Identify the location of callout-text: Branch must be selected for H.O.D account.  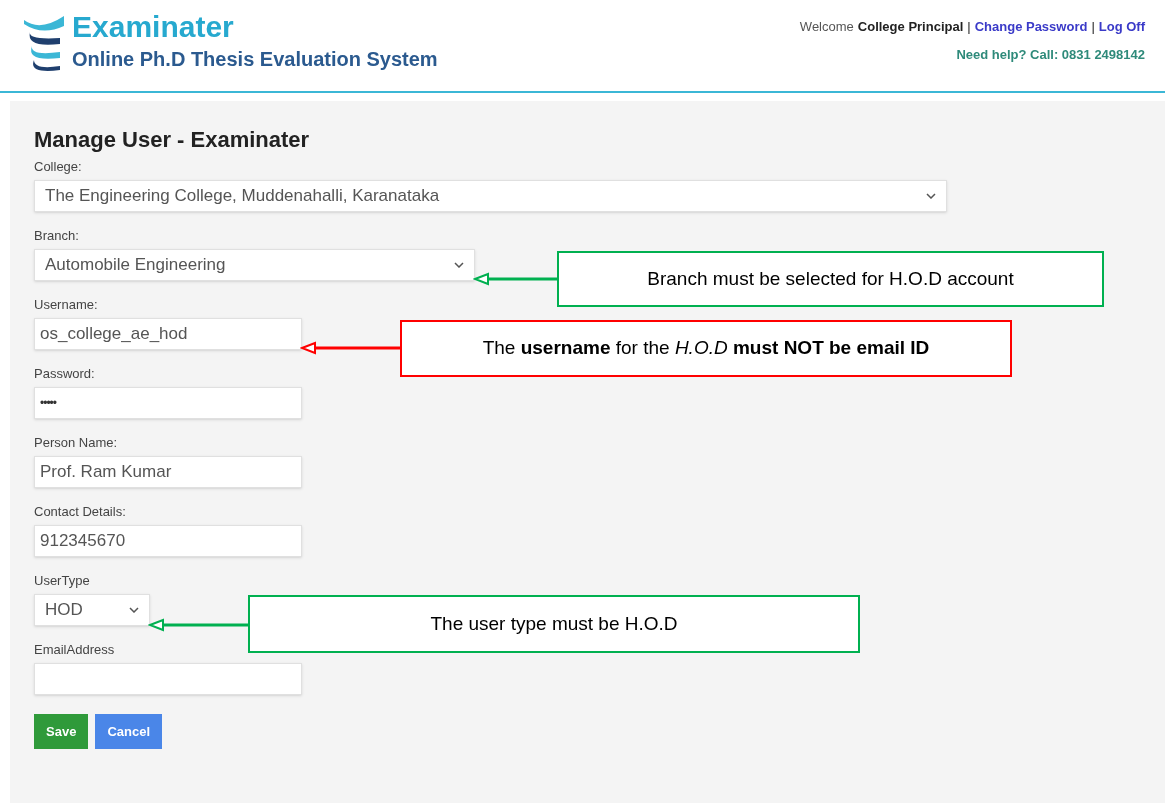
(830, 278).